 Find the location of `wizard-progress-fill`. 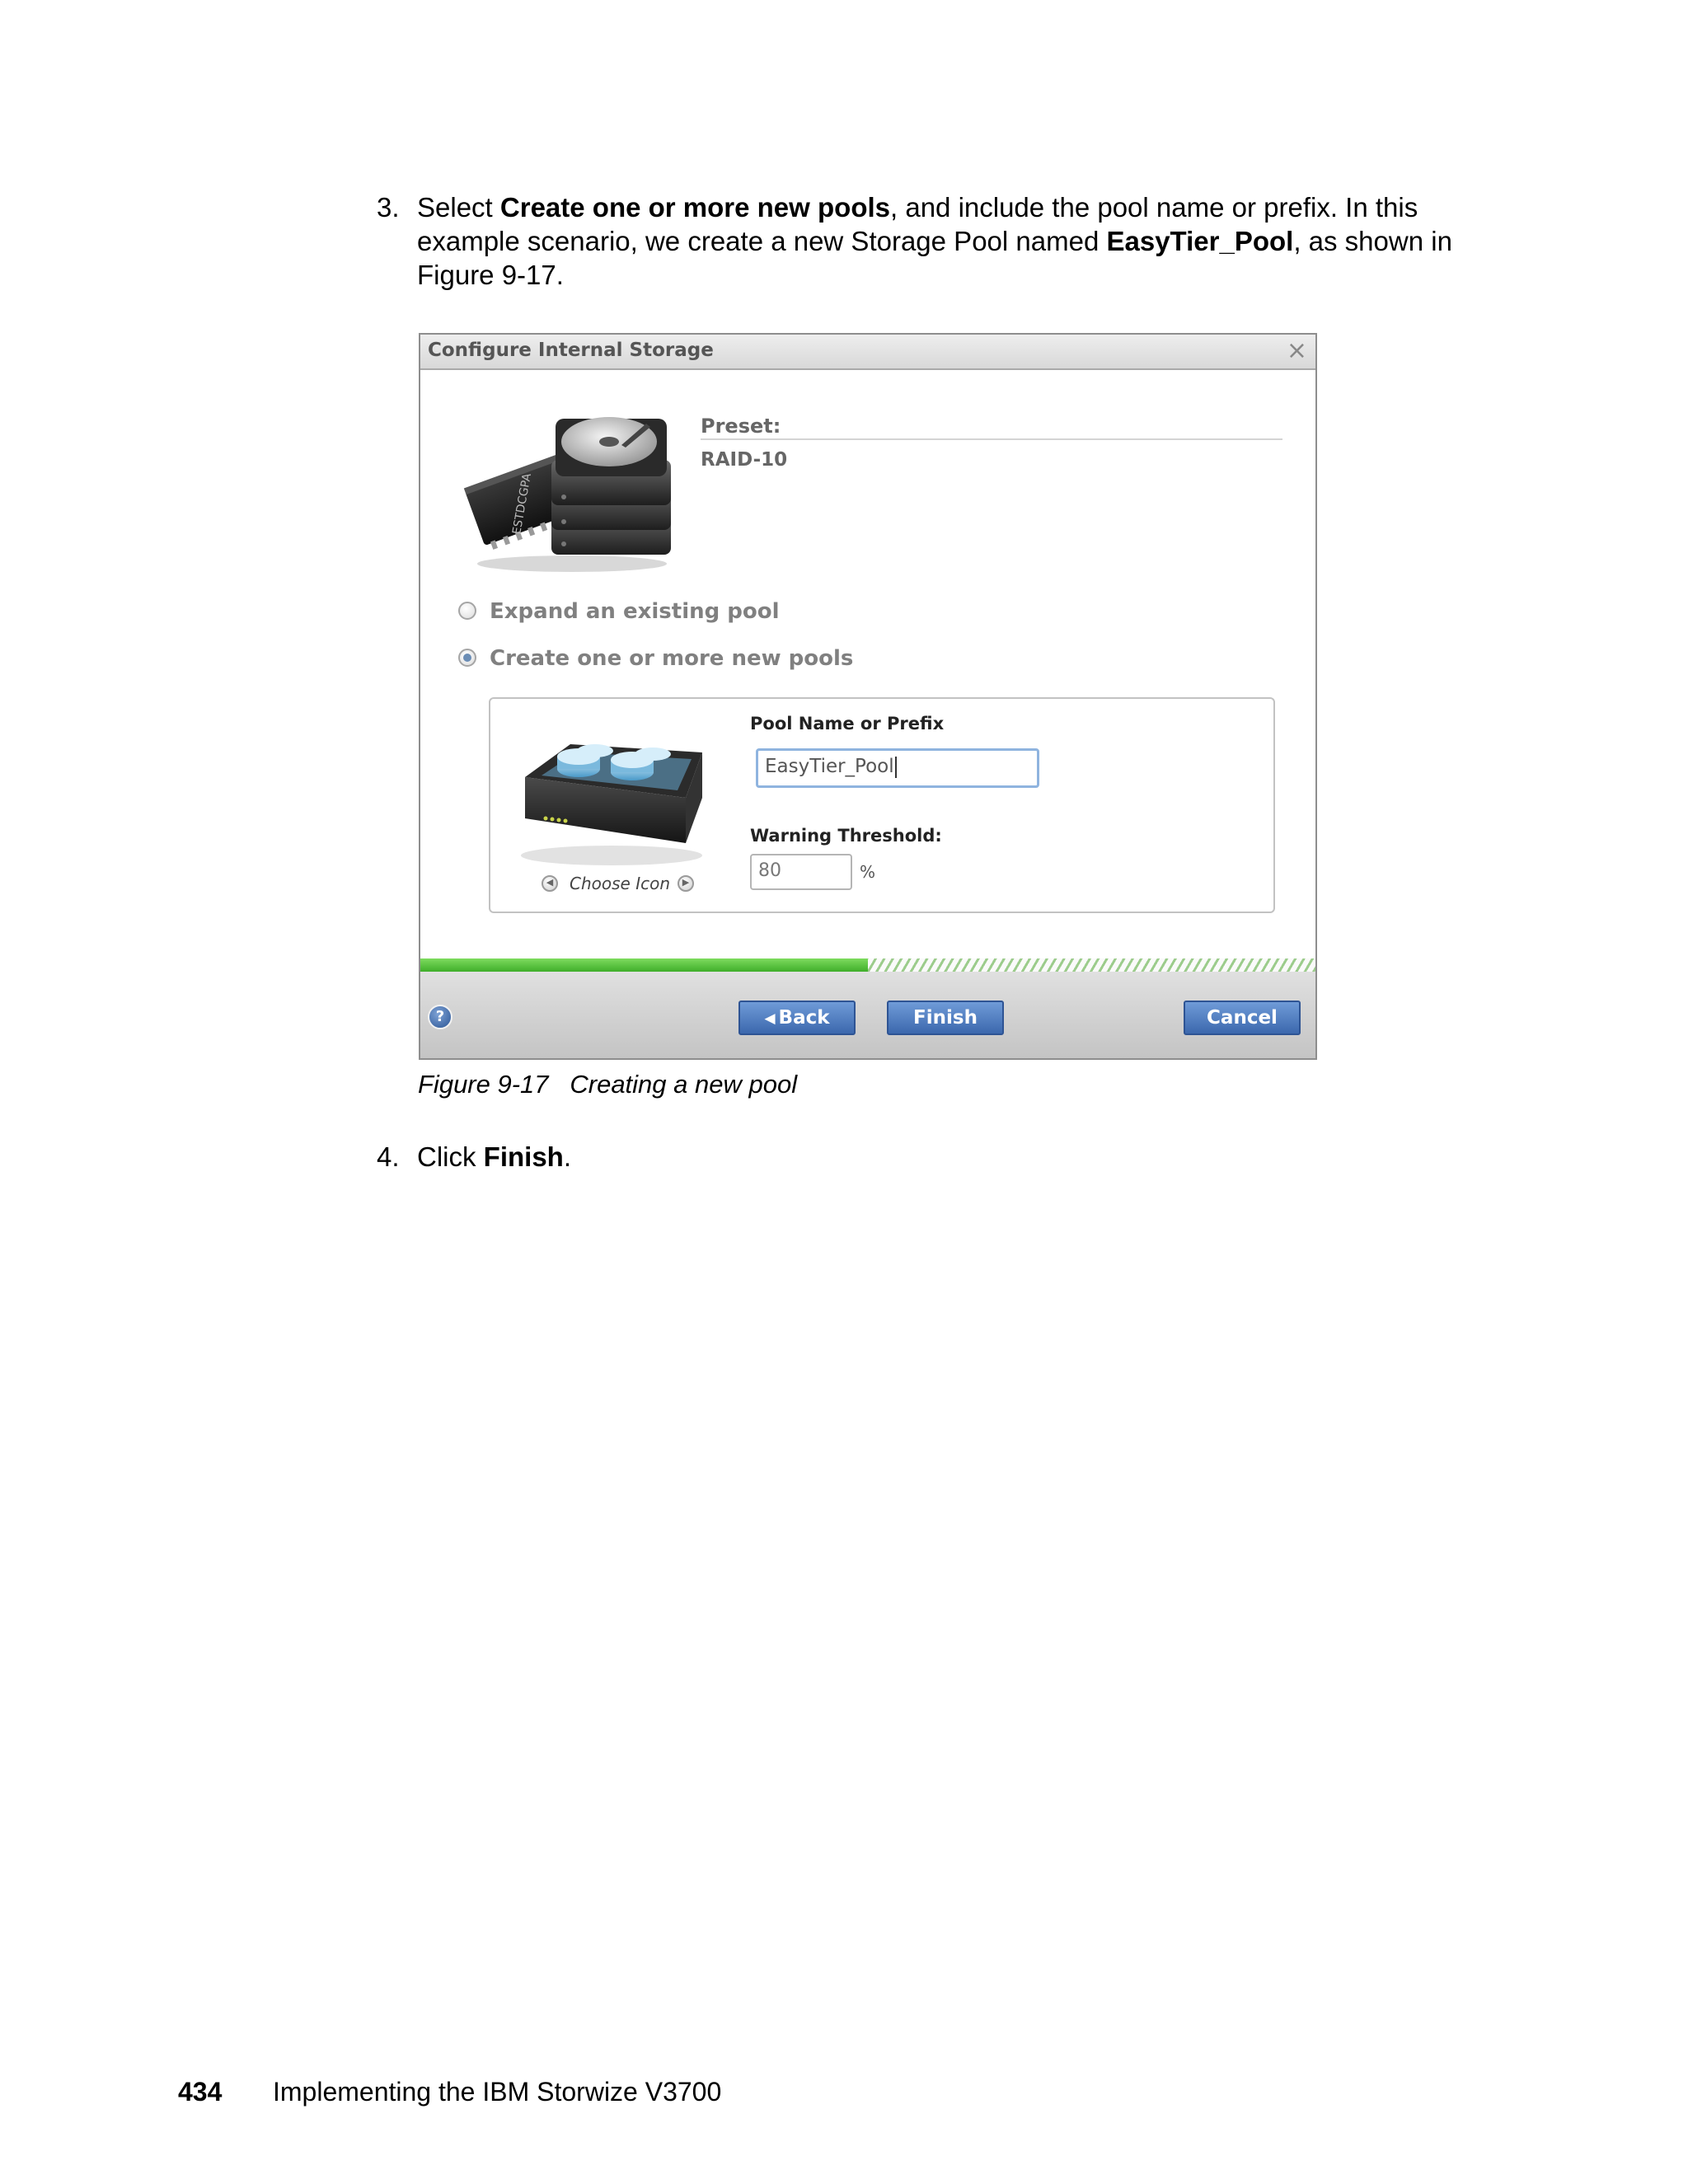

wizard-progress-fill is located at coordinates (644, 965).